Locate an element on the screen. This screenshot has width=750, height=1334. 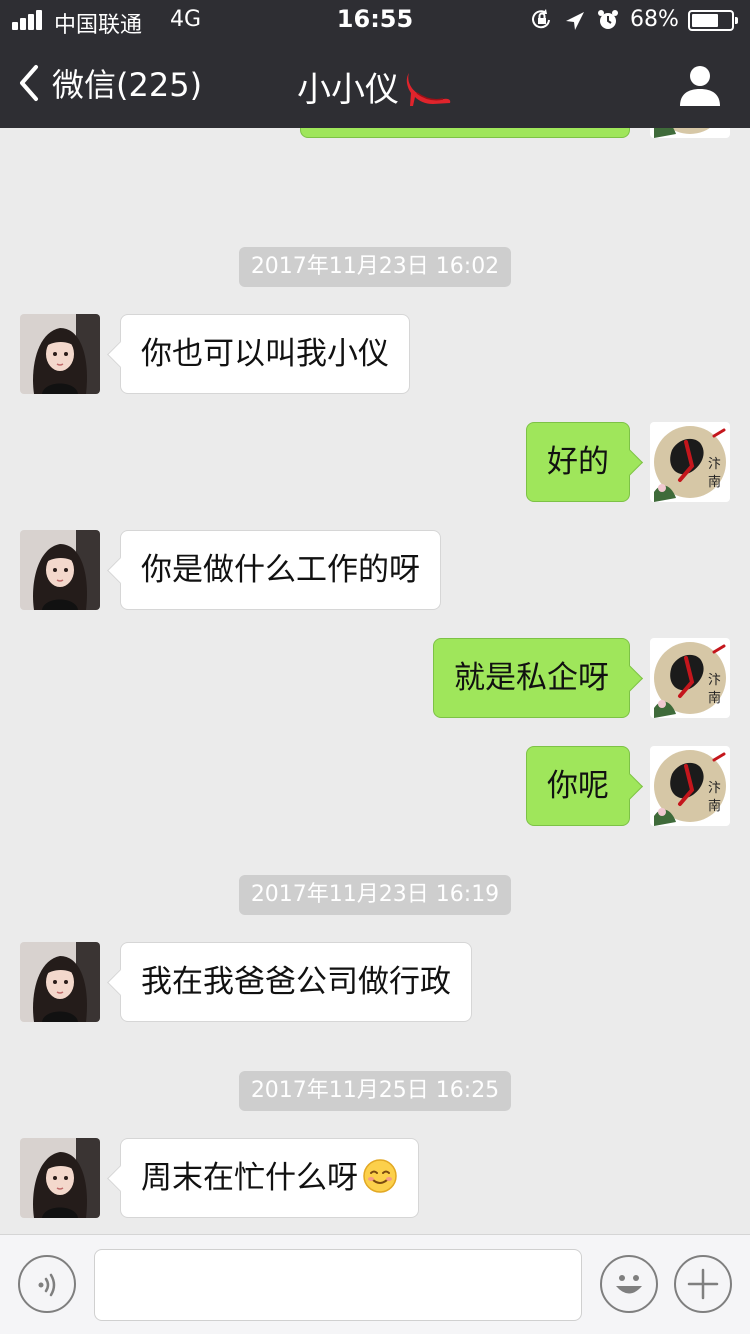
message-bubble: 你呢 is located at coordinates (578, 786).